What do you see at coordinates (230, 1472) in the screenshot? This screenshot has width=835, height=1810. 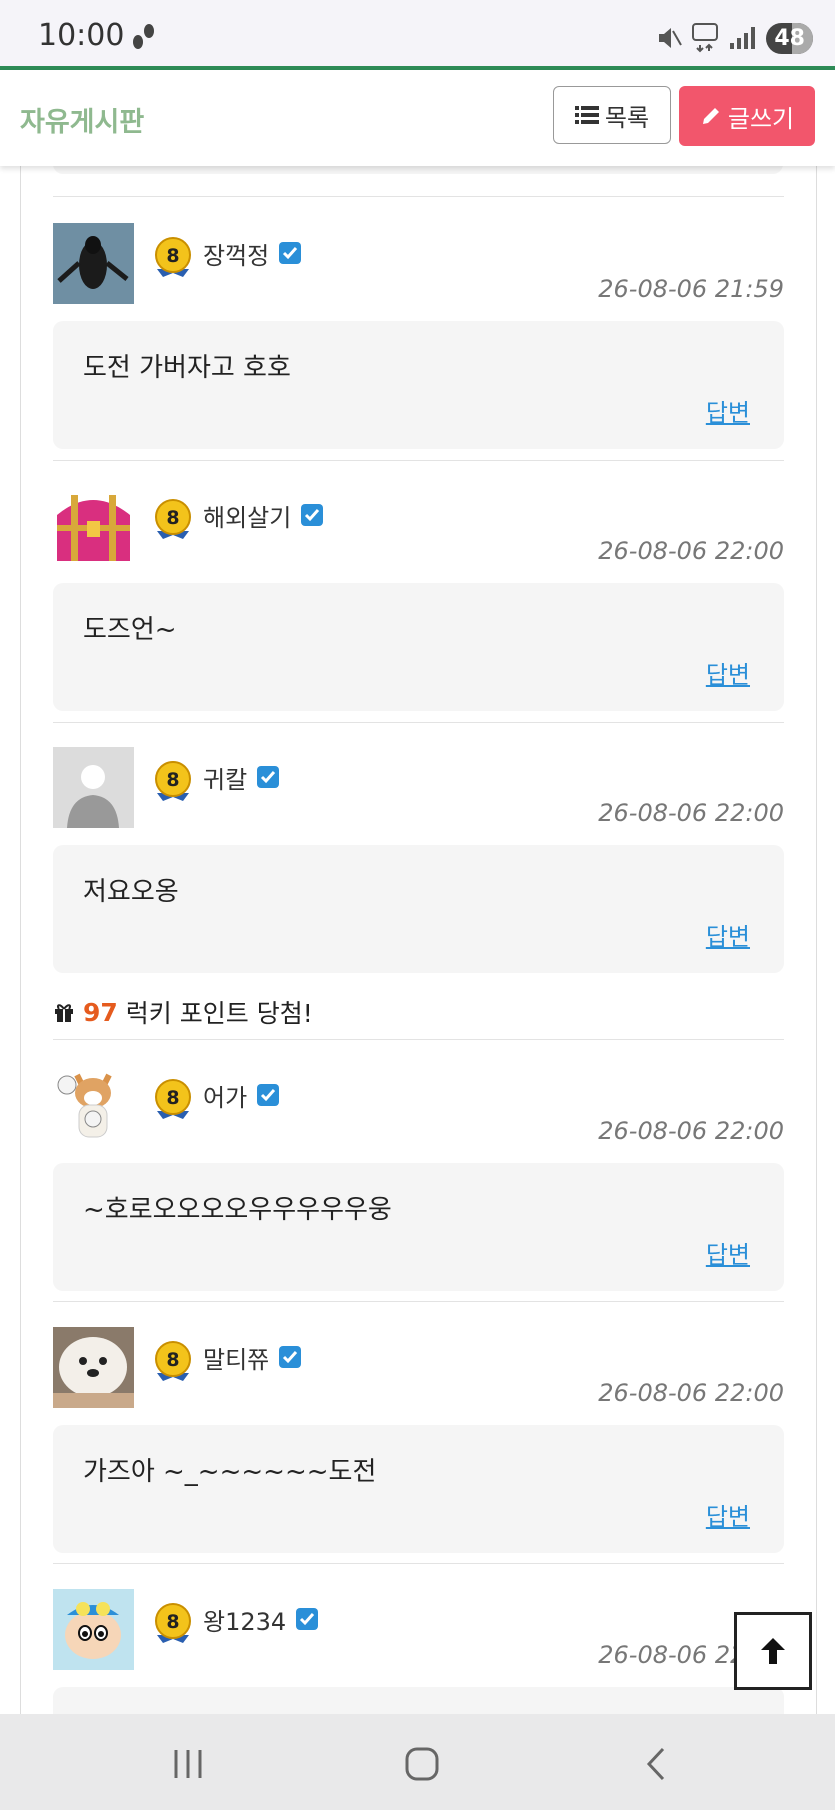 I see `comment-text: 가즈아 ~_~~~~~~도전` at bounding box center [230, 1472].